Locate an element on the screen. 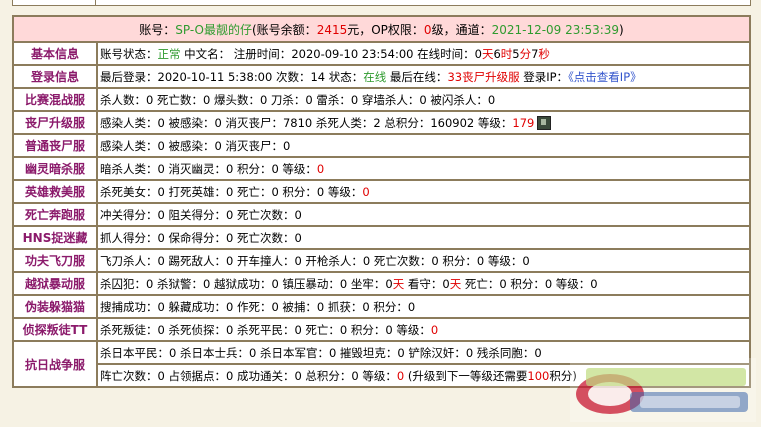 This screenshot has width=761, height=427. previous-table-bottom is located at coordinates (380, 5).